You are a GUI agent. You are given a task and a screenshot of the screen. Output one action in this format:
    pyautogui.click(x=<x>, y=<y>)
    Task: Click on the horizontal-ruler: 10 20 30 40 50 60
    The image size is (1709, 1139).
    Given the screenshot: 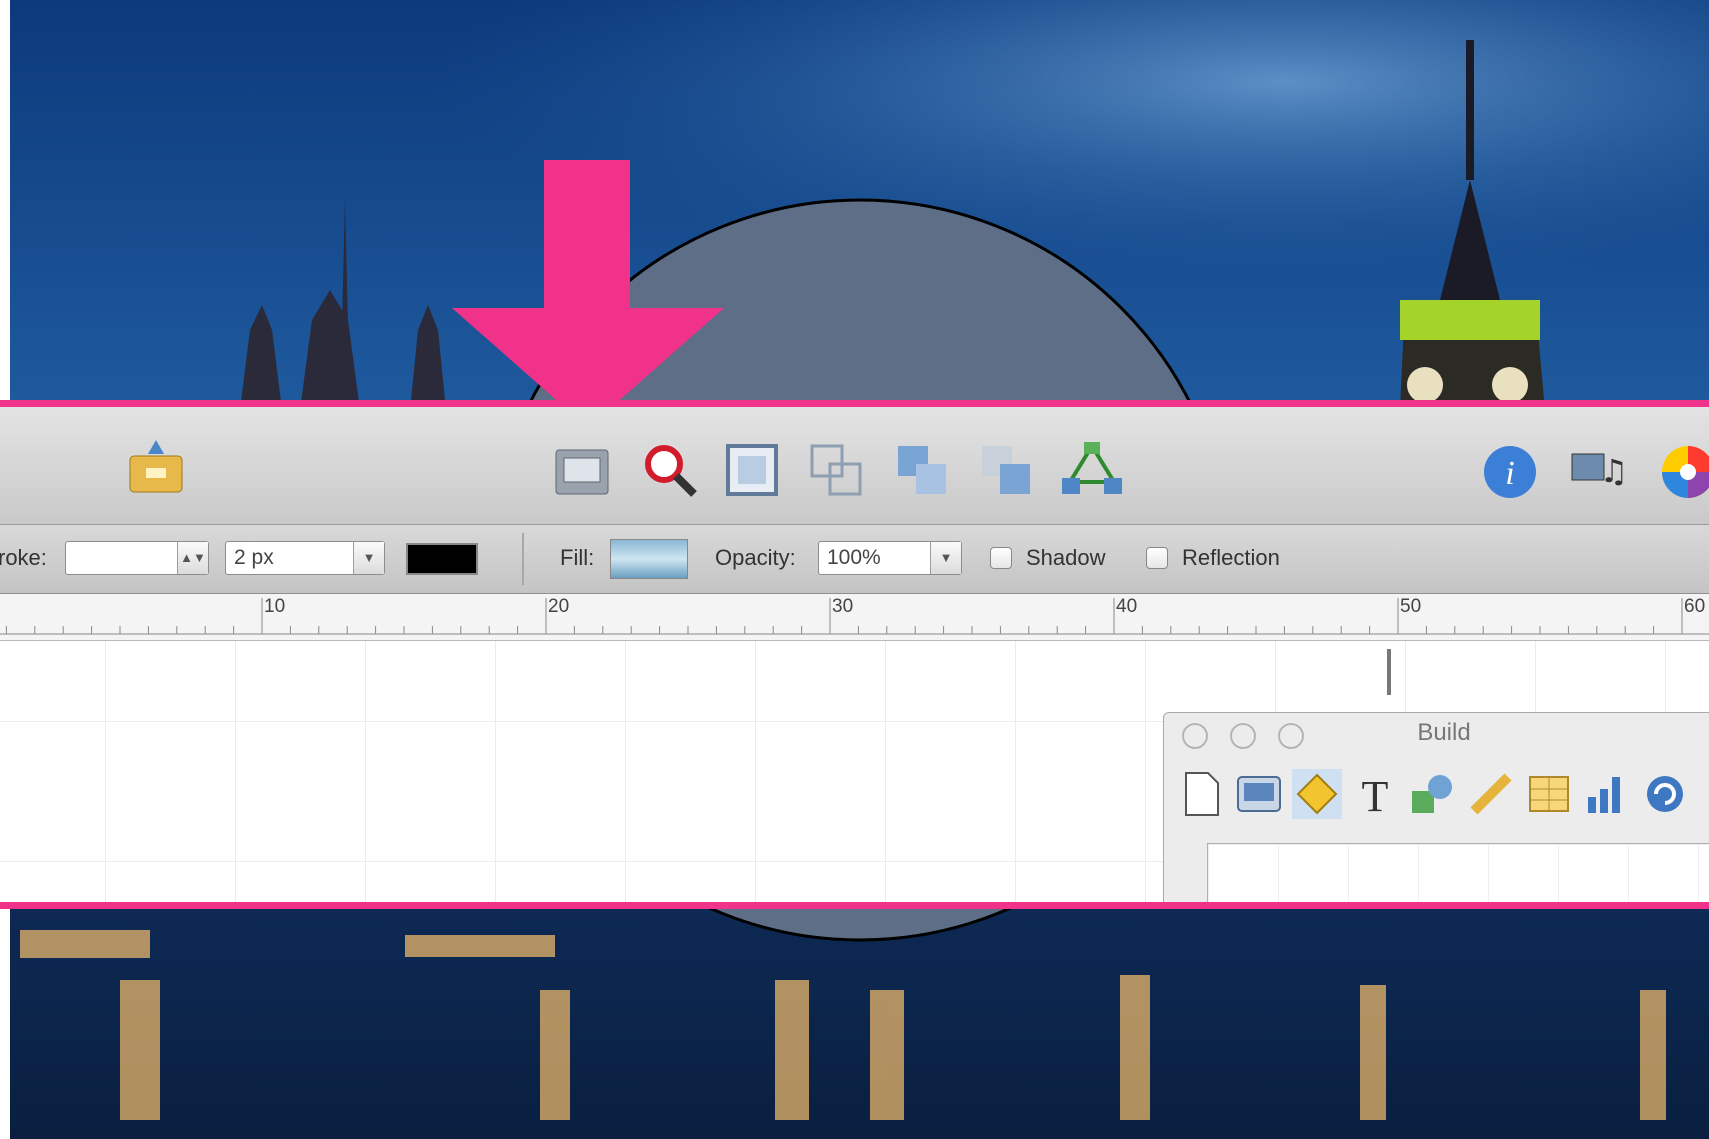 What is the action you would take?
    pyautogui.click(x=854, y=617)
    